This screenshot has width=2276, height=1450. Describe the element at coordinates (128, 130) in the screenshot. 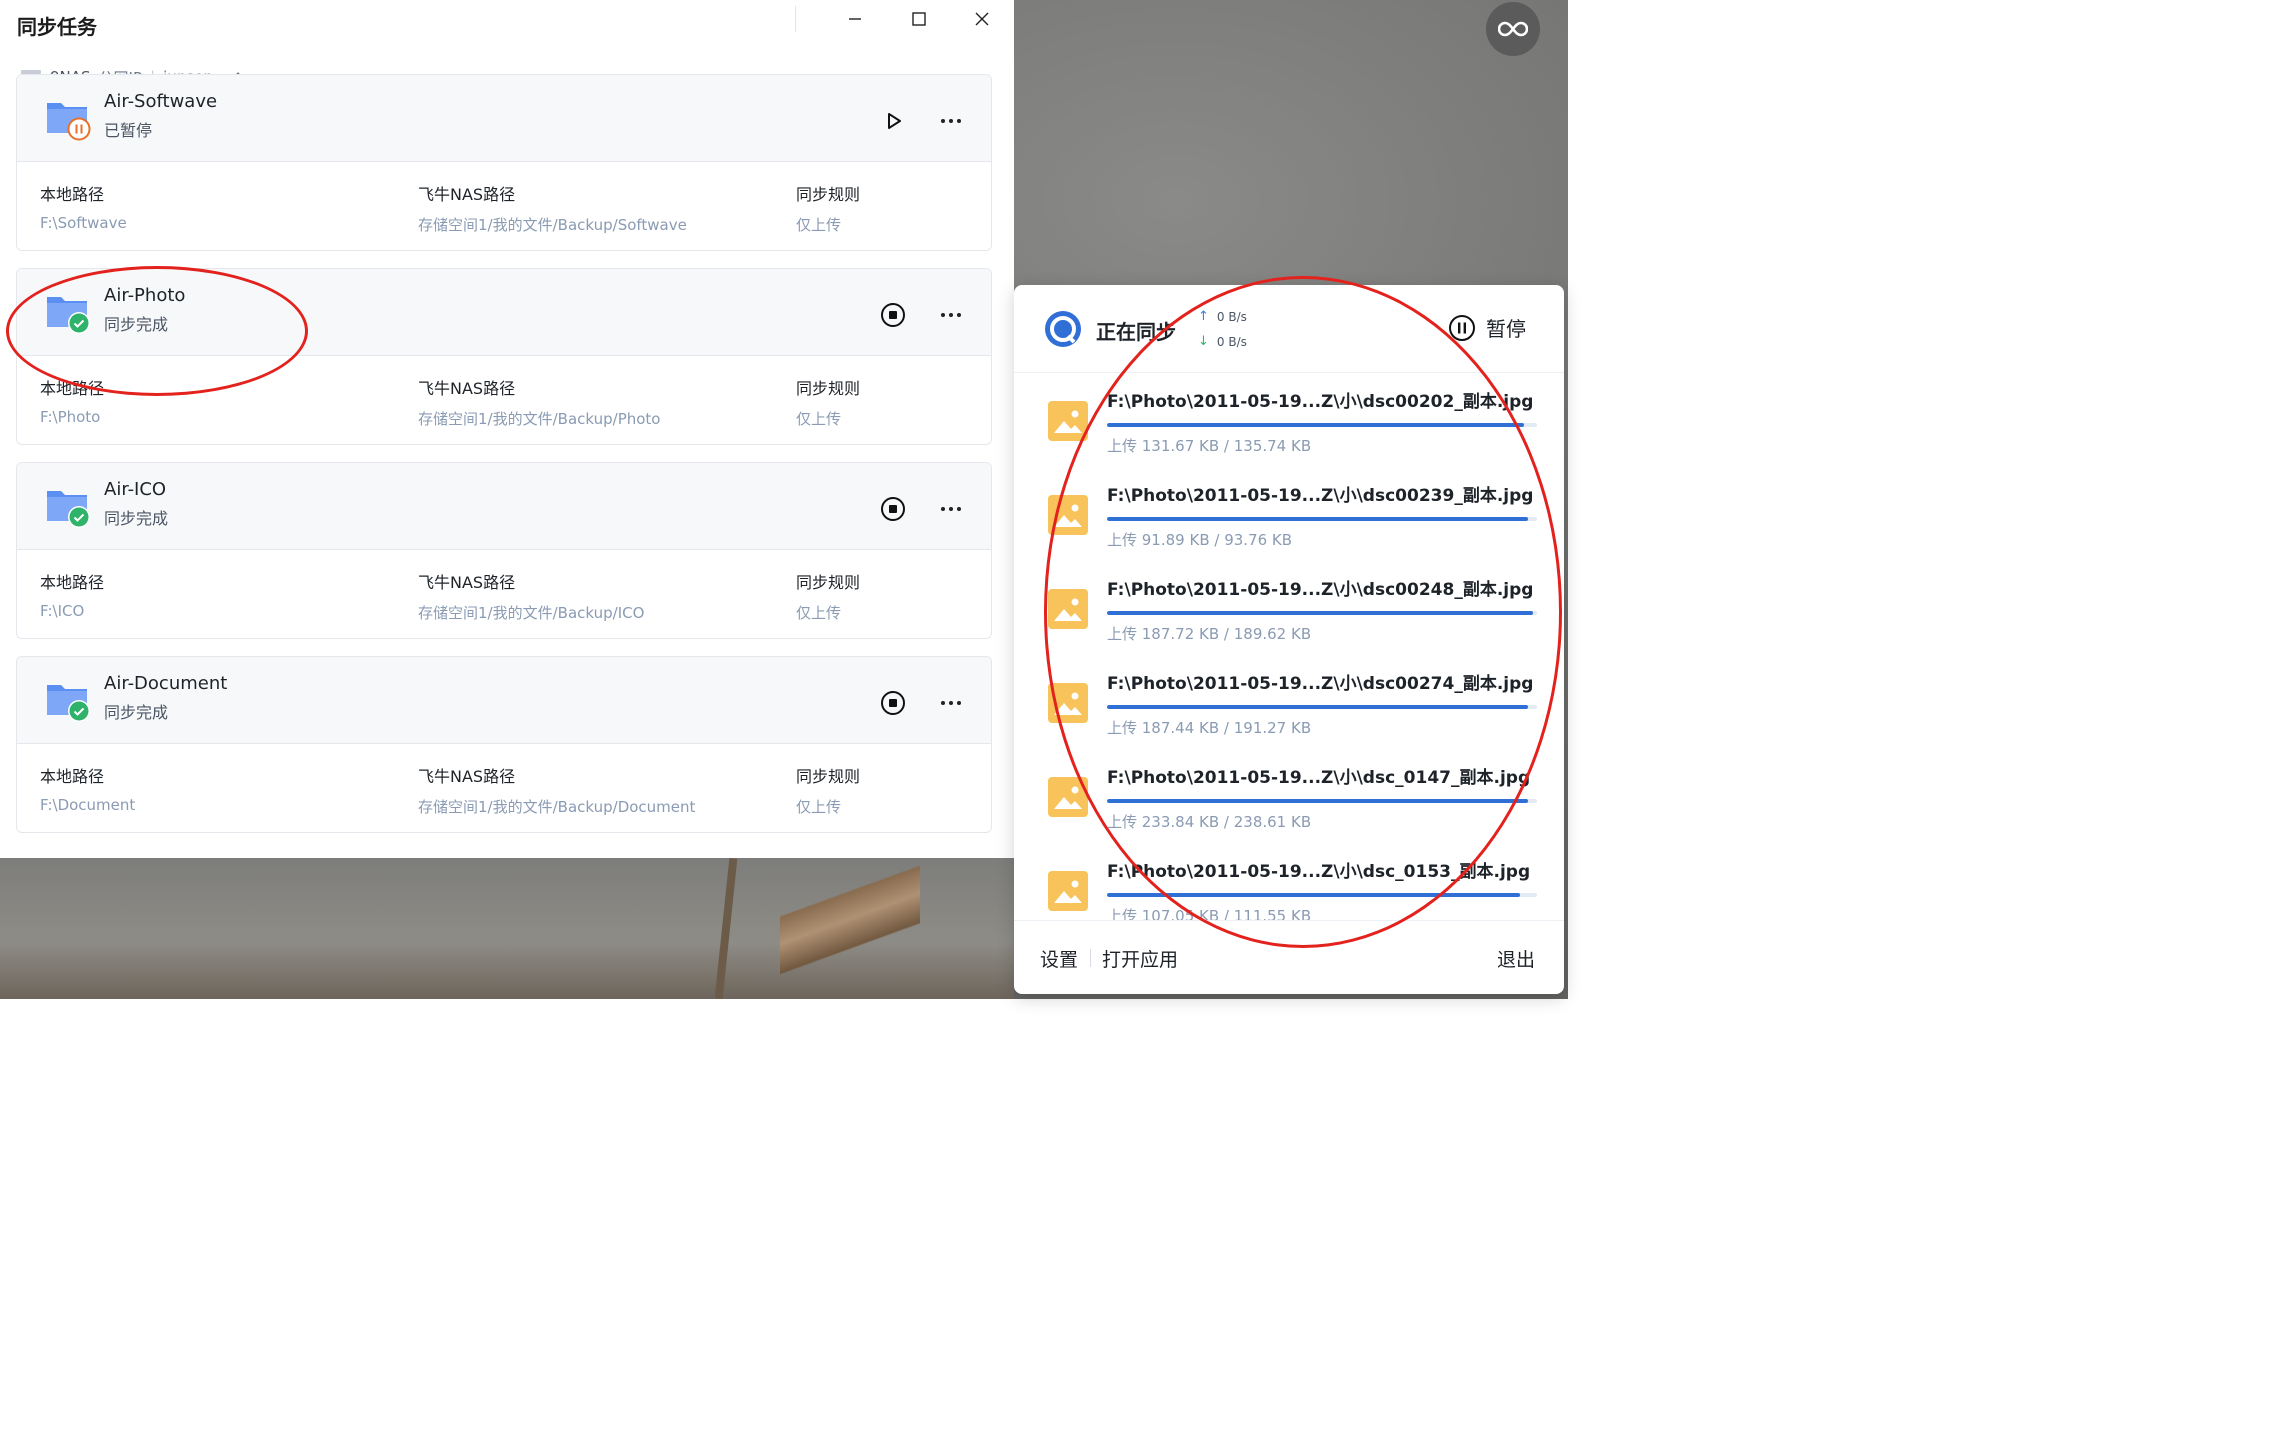

I see `task-status: 已暂停` at that location.